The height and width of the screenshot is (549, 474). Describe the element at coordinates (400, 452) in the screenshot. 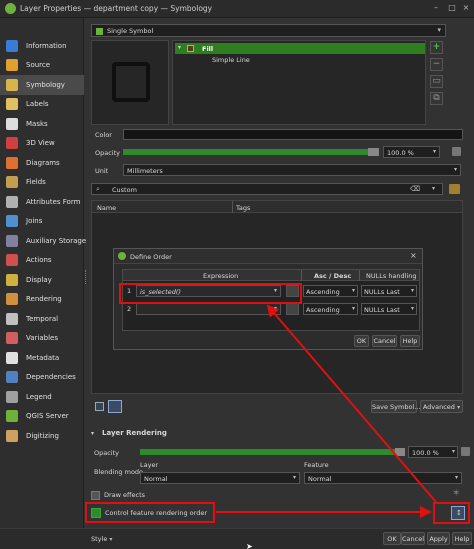

I see `layer-opacity-handle` at that location.